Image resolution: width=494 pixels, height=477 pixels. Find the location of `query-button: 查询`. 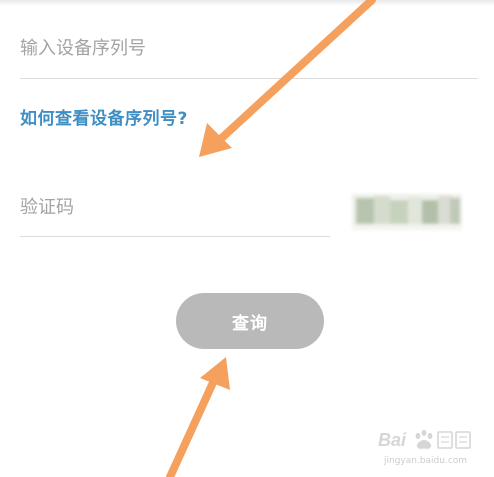

query-button: 查询 is located at coordinates (250, 321).